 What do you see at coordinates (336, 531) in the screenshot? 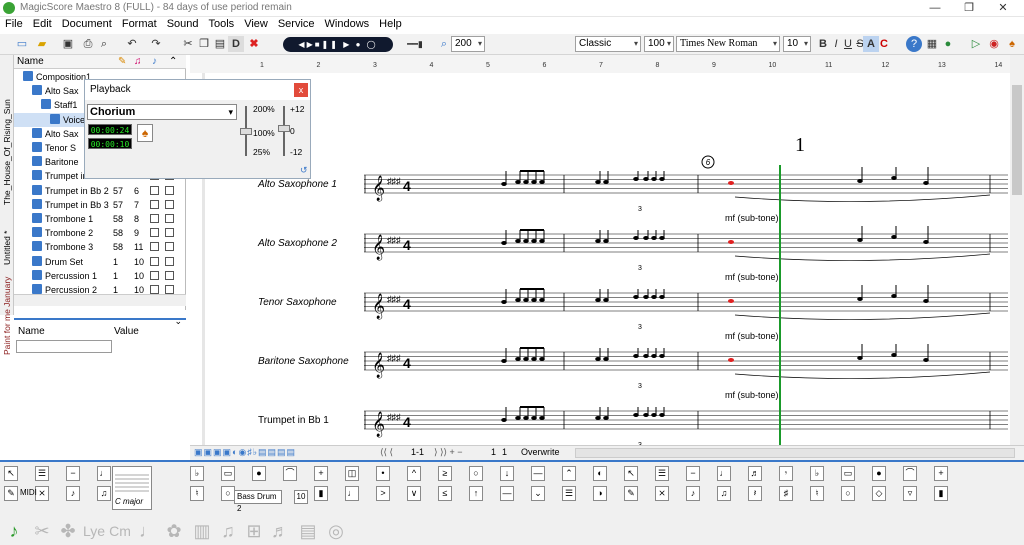
I see `cd-icon: ◎` at bounding box center [336, 531].